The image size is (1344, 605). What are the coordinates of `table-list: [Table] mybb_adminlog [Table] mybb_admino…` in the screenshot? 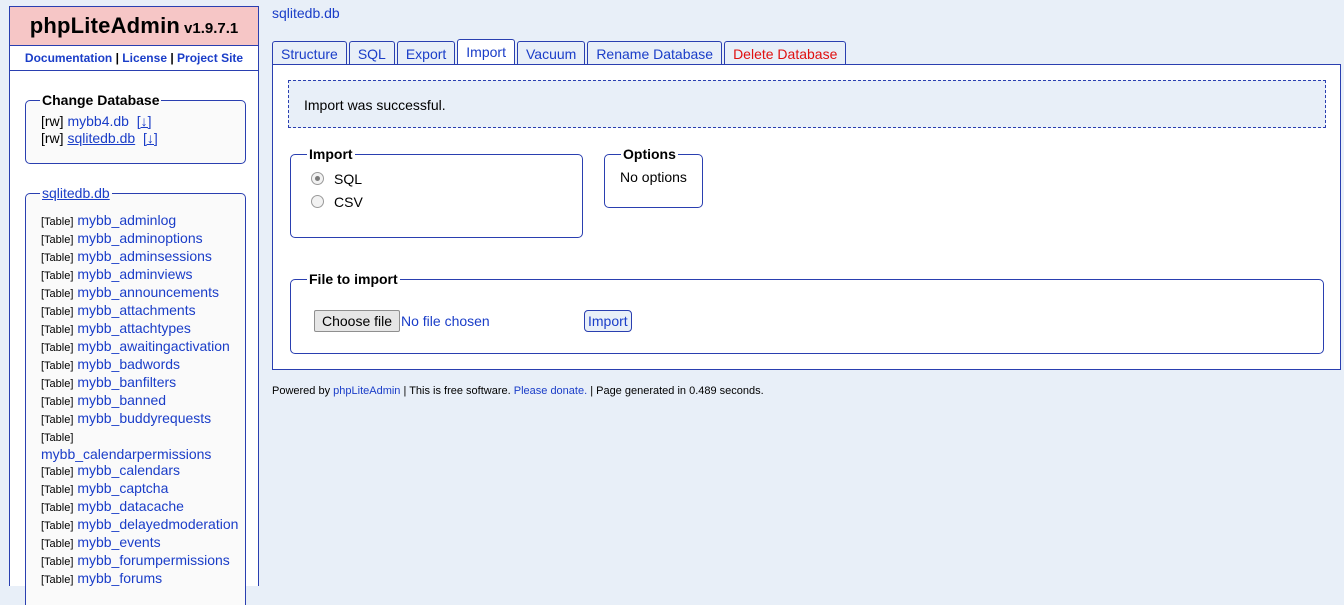 It's located at (141, 400).